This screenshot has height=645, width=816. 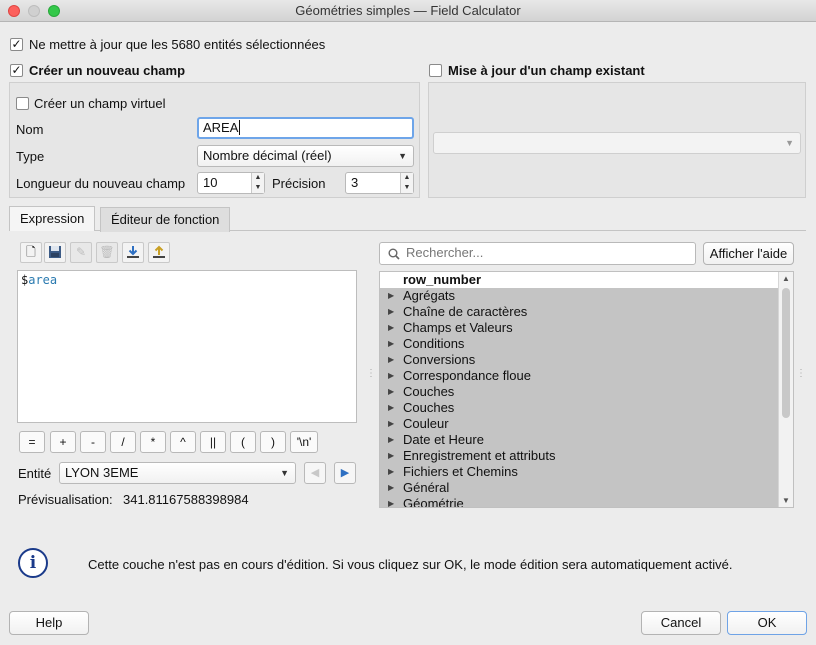 What do you see at coordinates (586, 312) in the screenshot?
I see `tree-group: ▶ Chaîne de caractères` at bounding box center [586, 312].